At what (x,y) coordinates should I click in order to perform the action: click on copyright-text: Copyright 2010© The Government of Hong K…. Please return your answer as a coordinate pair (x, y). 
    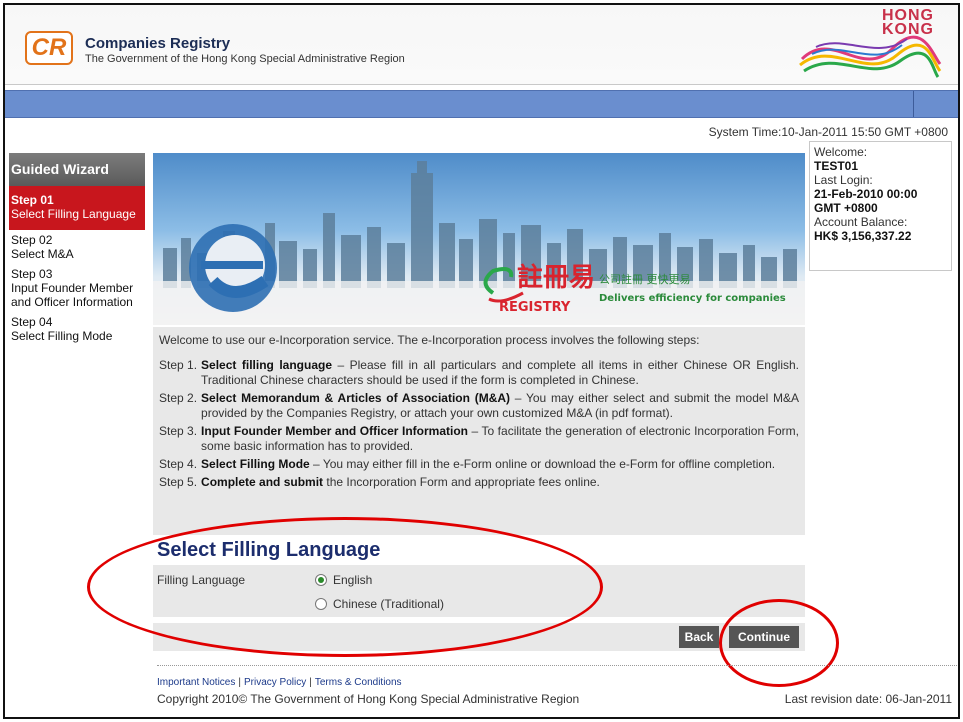
    Looking at the image, I should click on (368, 699).